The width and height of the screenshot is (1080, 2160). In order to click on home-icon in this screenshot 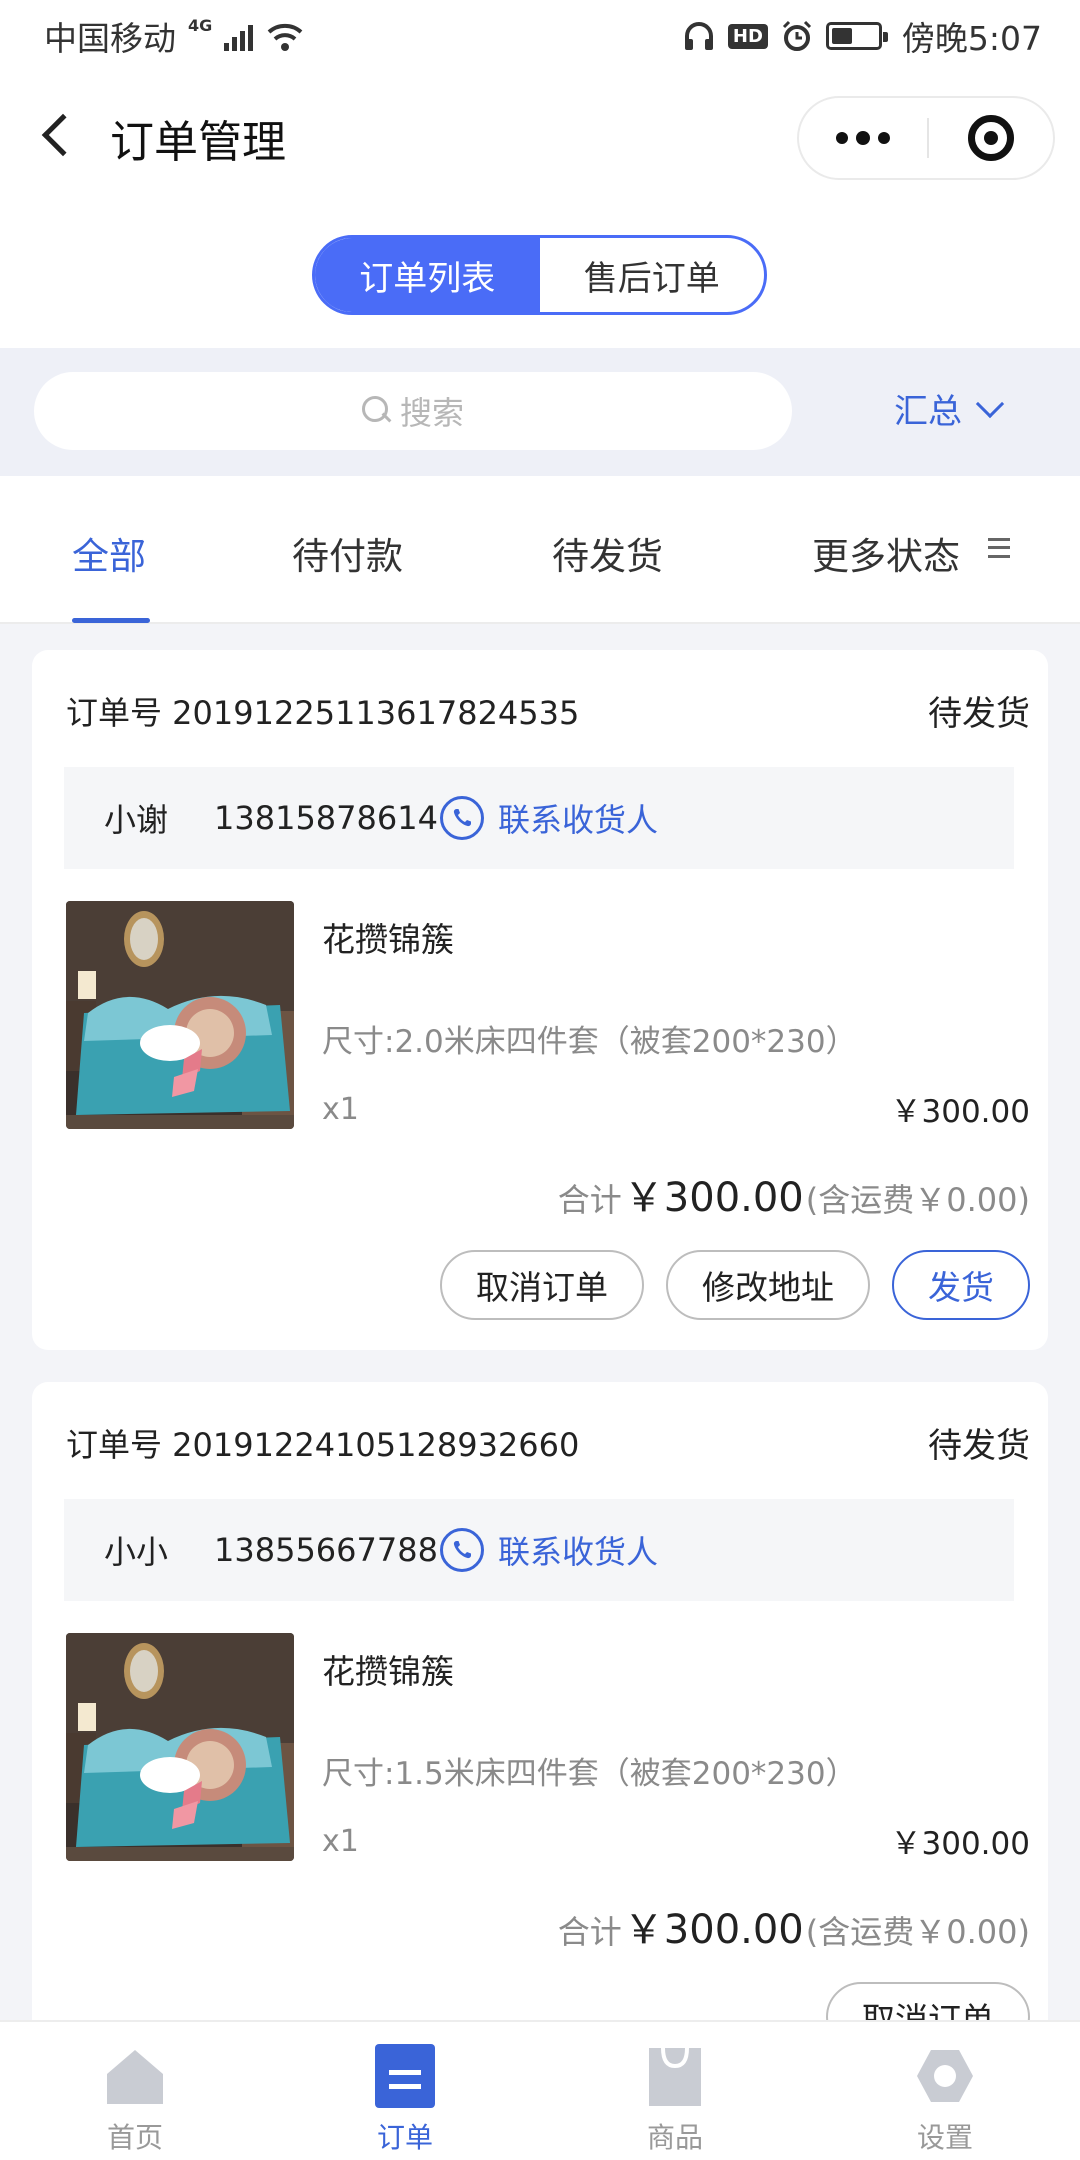, I will do `click(135, 2077)`.